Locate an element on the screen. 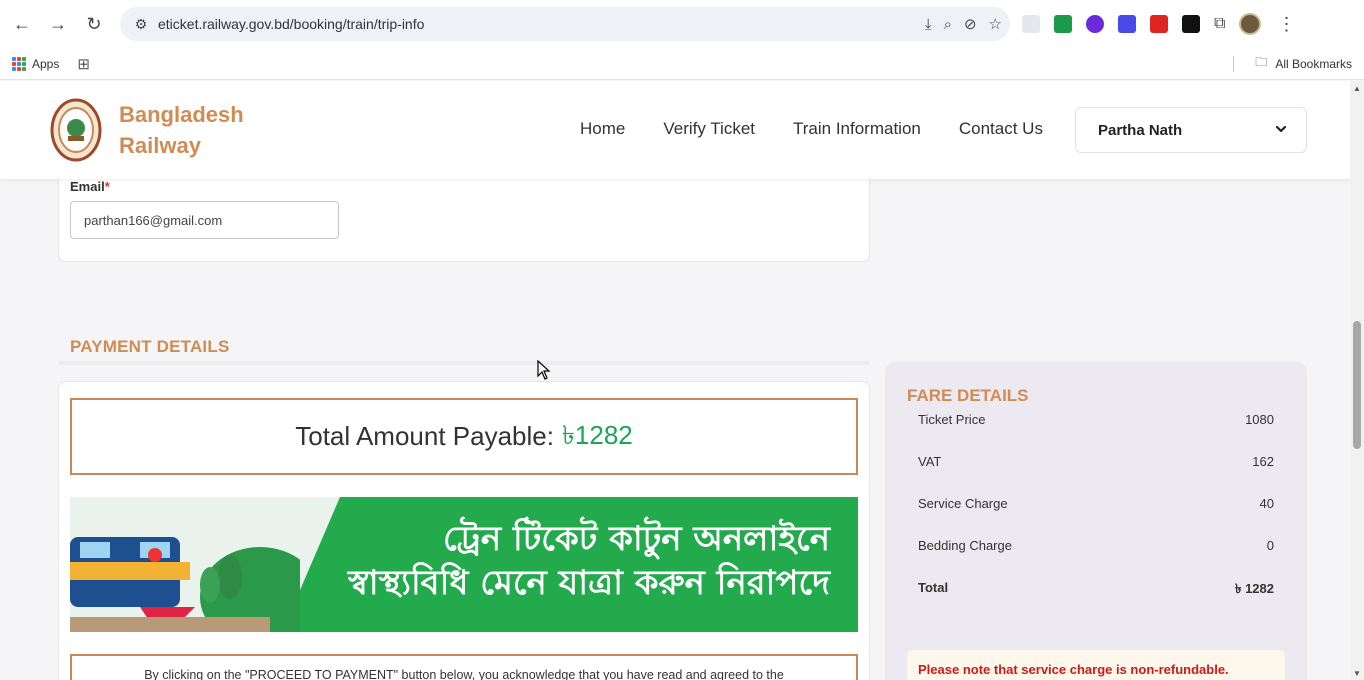 This screenshot has width=1364, height=680. email-value: parthan166@gmail.com is located at coordinates (153, 220).